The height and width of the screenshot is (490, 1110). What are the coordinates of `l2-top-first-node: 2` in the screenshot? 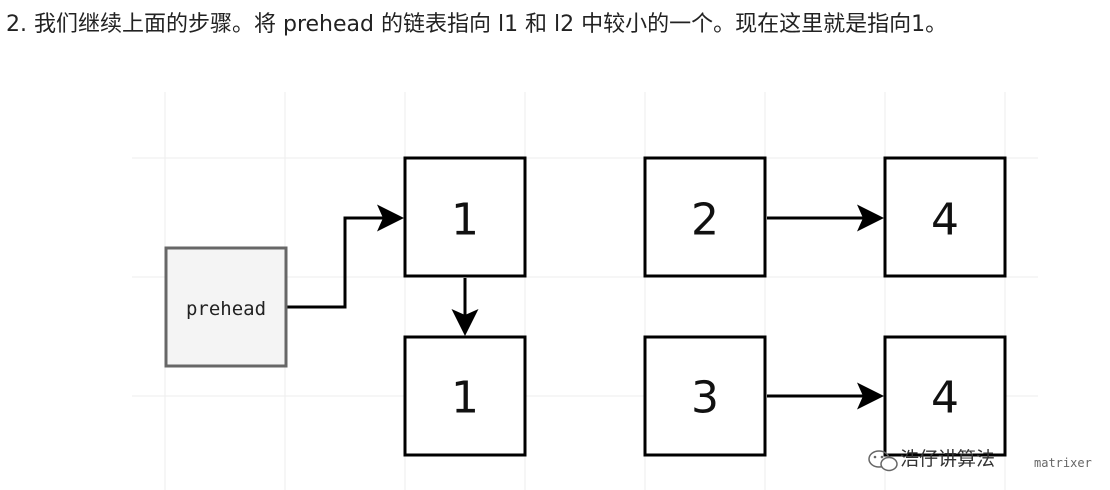 It's located at (705, 217).